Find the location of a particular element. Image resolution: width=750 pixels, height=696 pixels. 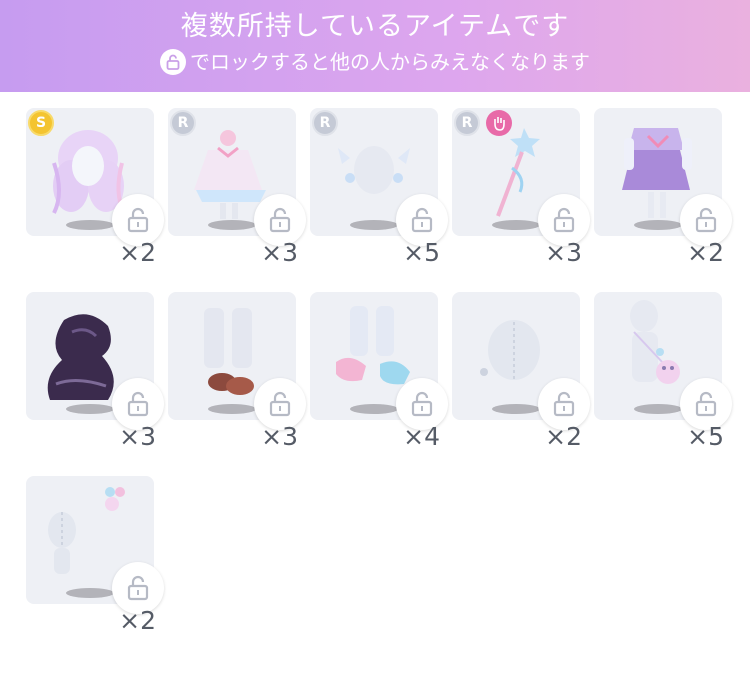

item-card: ×4 is located at coordinates (379, 371).